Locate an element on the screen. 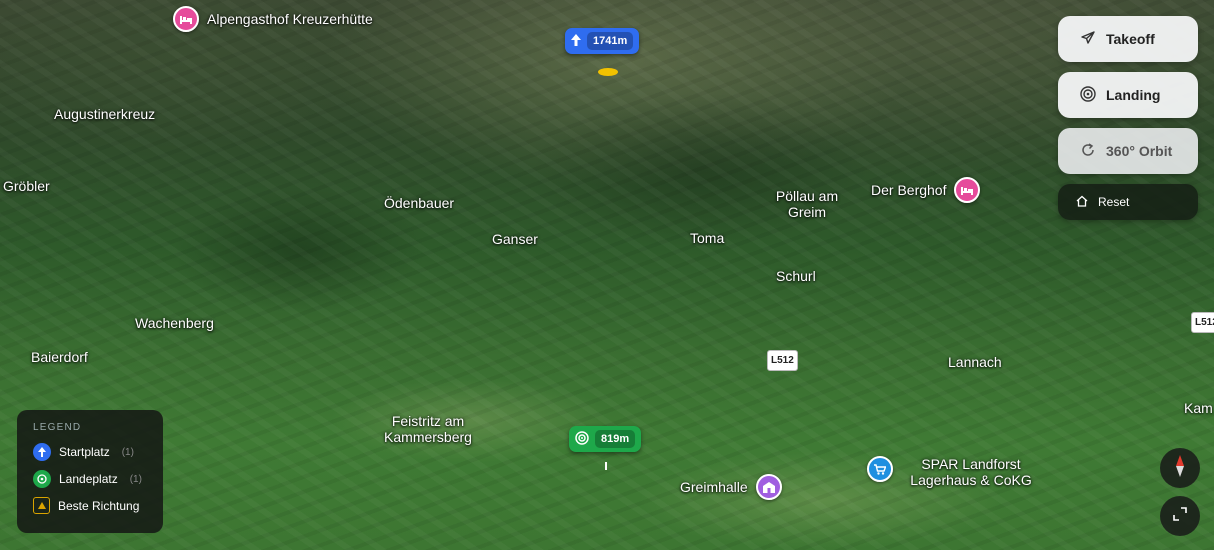 The image size is (1214, 550). place-groebler: Gröbler is located at coordinates (26, 186).